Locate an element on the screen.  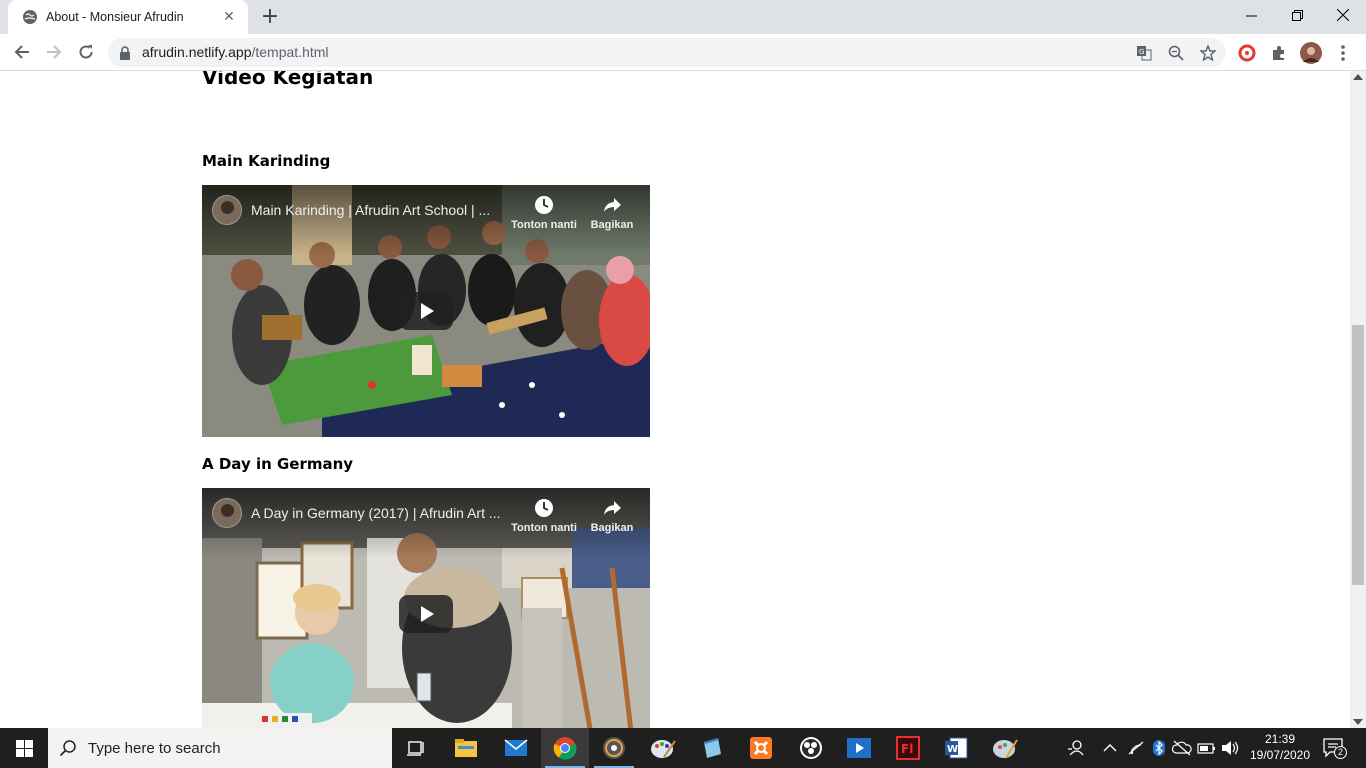
svg-text: Fl is located at coordinates (907, 749).